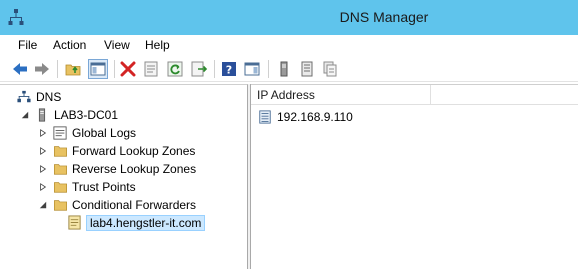 The width and height of the screenshot is (578, 269). I want to click on properties-icon, so click(151, 69).